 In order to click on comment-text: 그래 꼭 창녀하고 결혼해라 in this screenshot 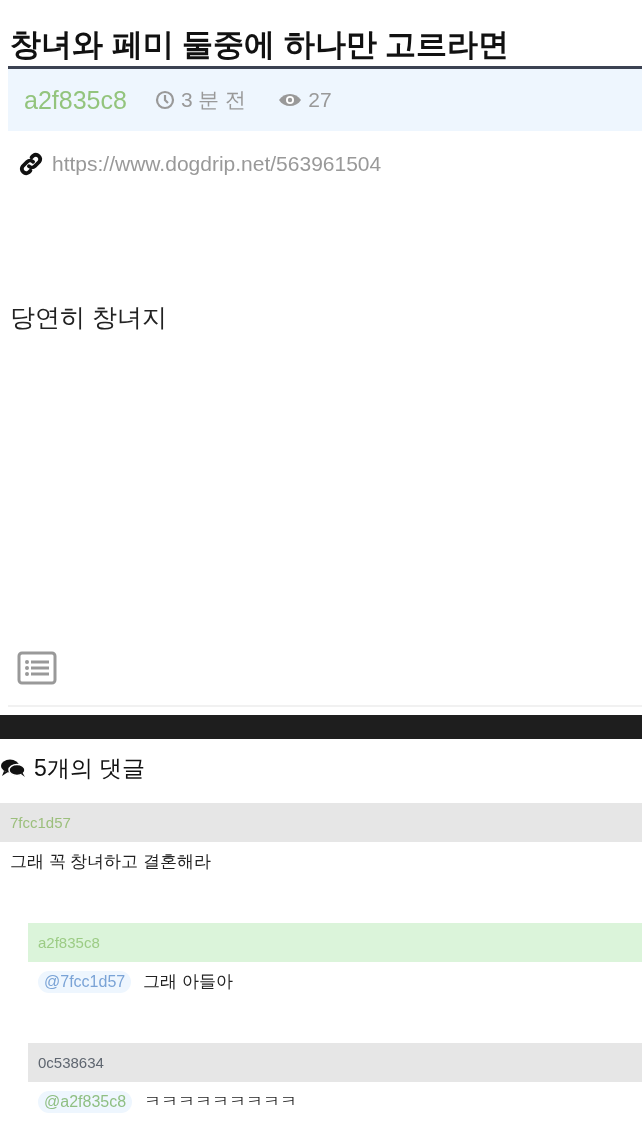, I will do `click(111, 862)`.